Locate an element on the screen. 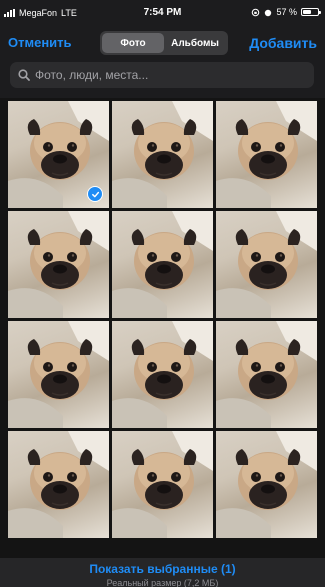 Image resolution: width=325 pixels, height=587 pixels. status-icons: 57 % is located at coordinates (286, 12).